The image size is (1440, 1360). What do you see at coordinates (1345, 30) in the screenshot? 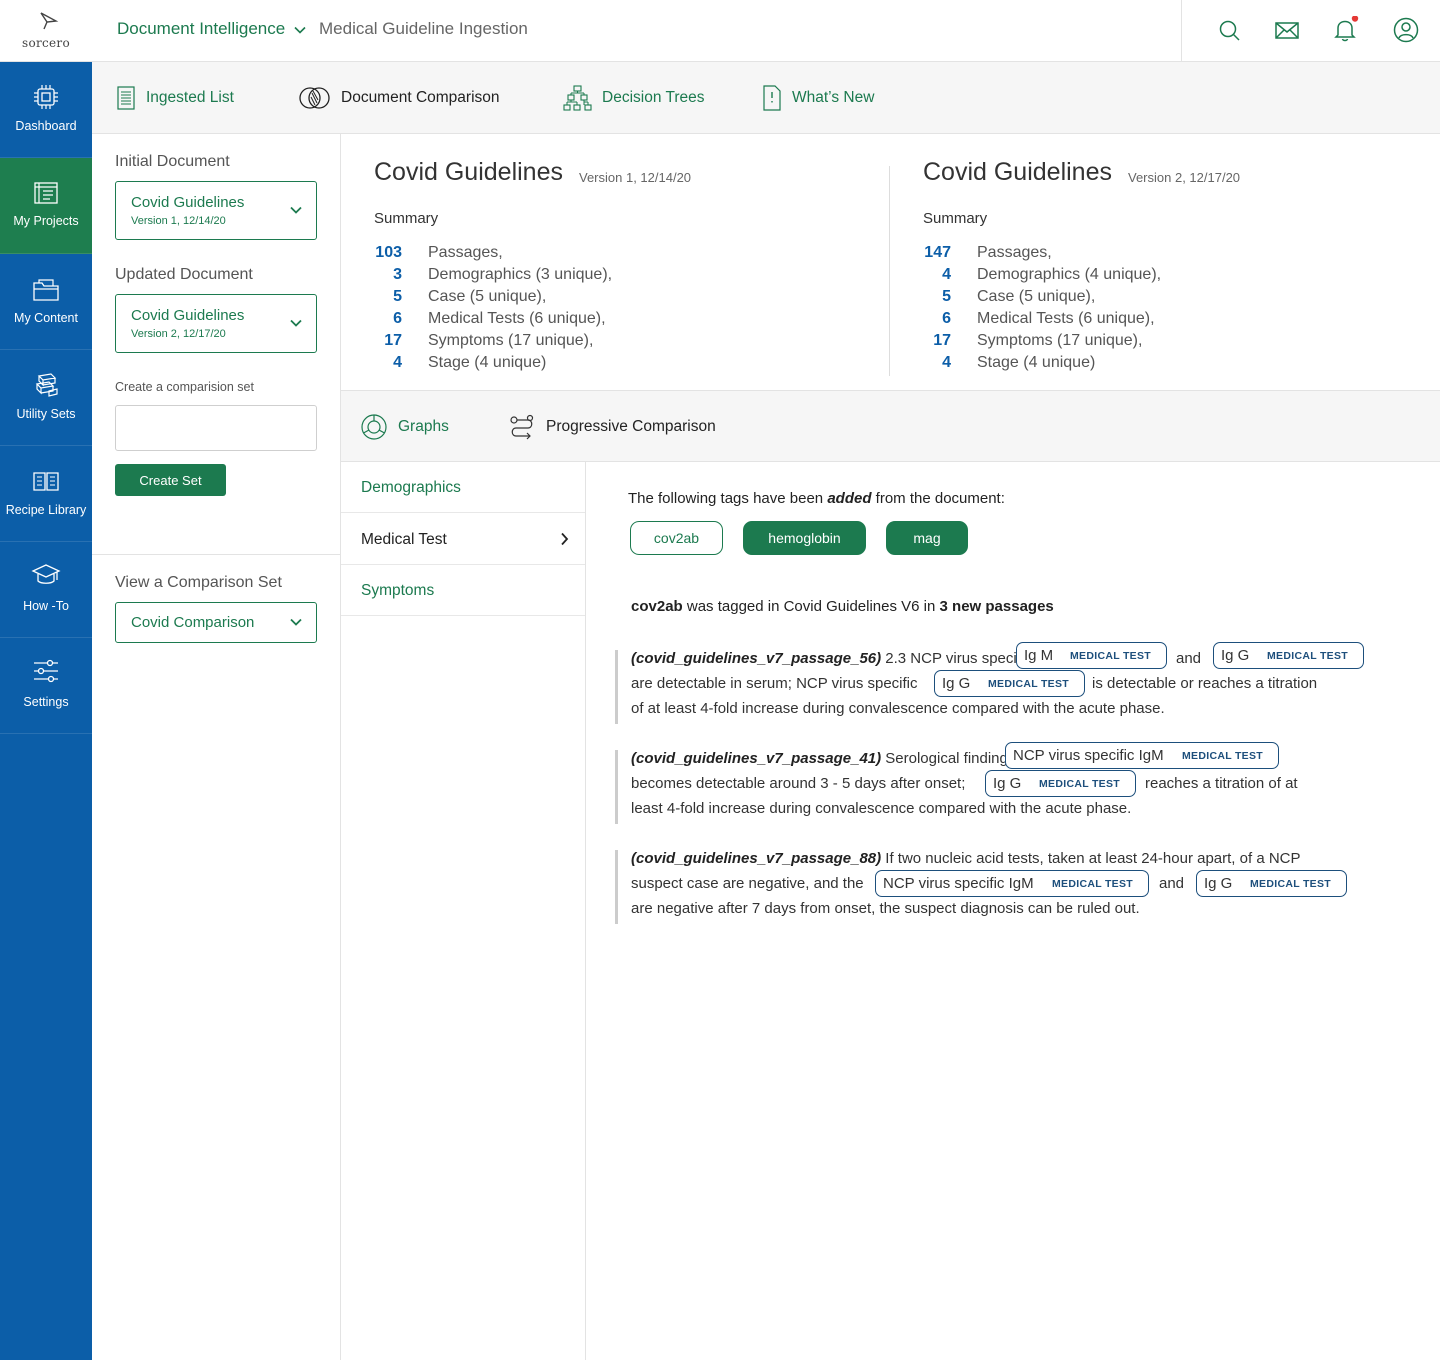
I see `bell-icon` at bounding box center [1345, 30].